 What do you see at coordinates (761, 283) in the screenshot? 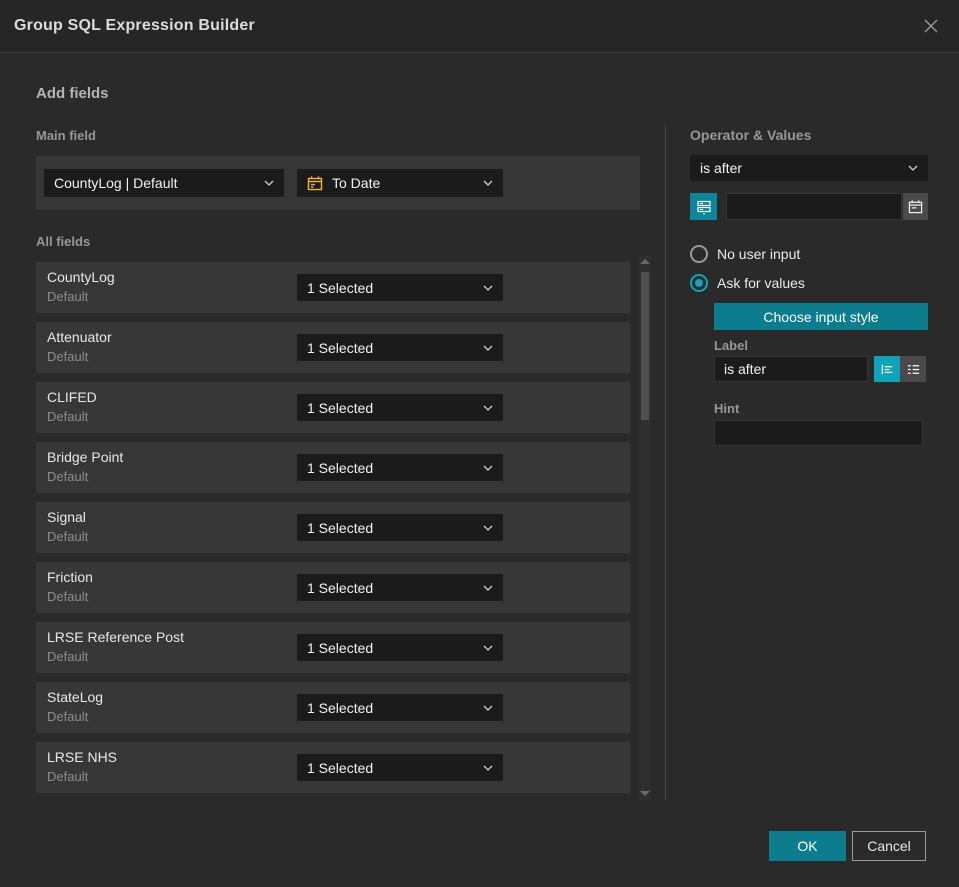
I see `radio-ask-for-values-label: Ask for values` at bounding box center [761, 283].